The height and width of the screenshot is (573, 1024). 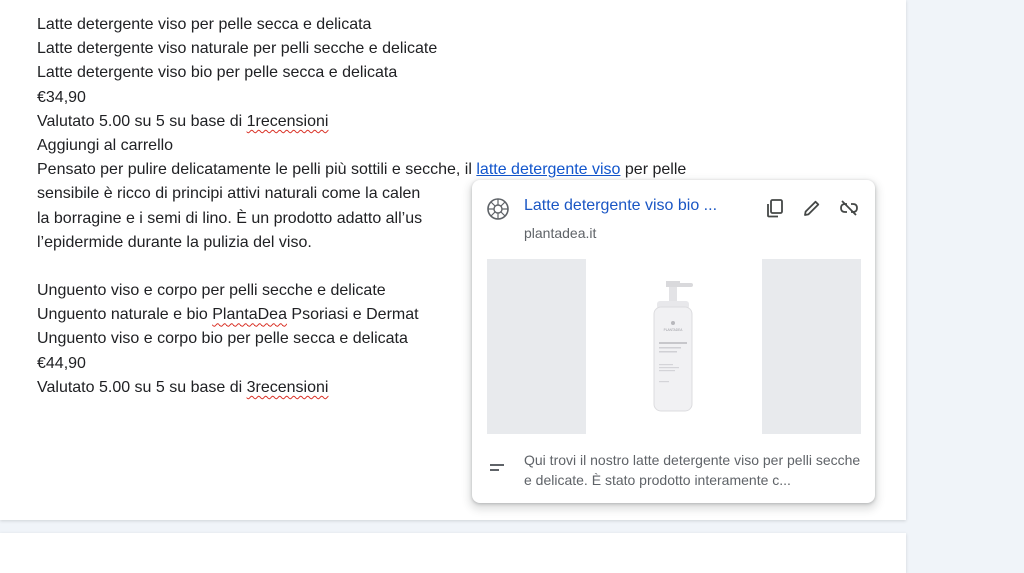 What do you see at coordinates (249, 314) in the screenshot?
I see `misspelled-word: PlantaDea` at bounding box center [249, 314].